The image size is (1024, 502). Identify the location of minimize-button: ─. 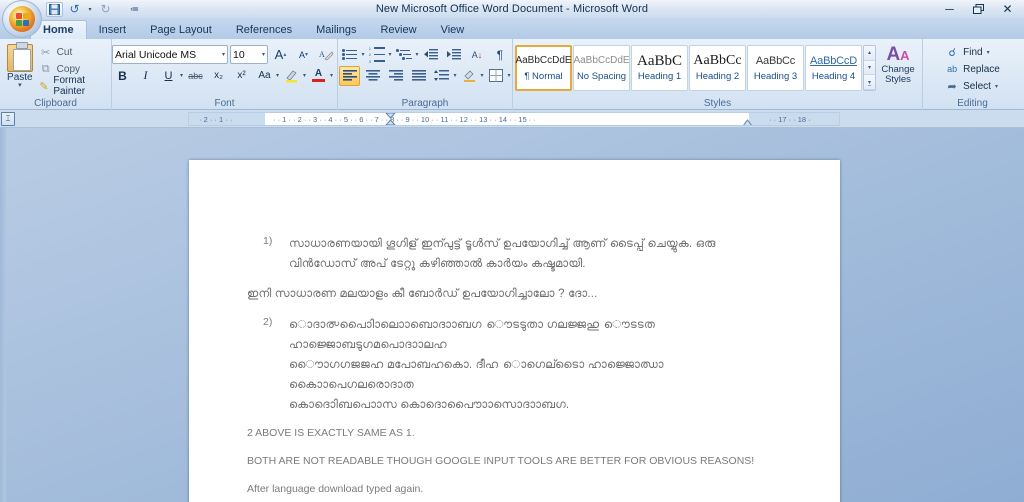
(949, 9).